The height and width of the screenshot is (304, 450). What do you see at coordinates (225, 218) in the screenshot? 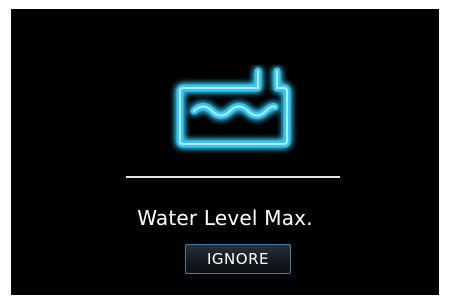
I see `alert-message: Water Level Max.` at bounding box center [225, 218].